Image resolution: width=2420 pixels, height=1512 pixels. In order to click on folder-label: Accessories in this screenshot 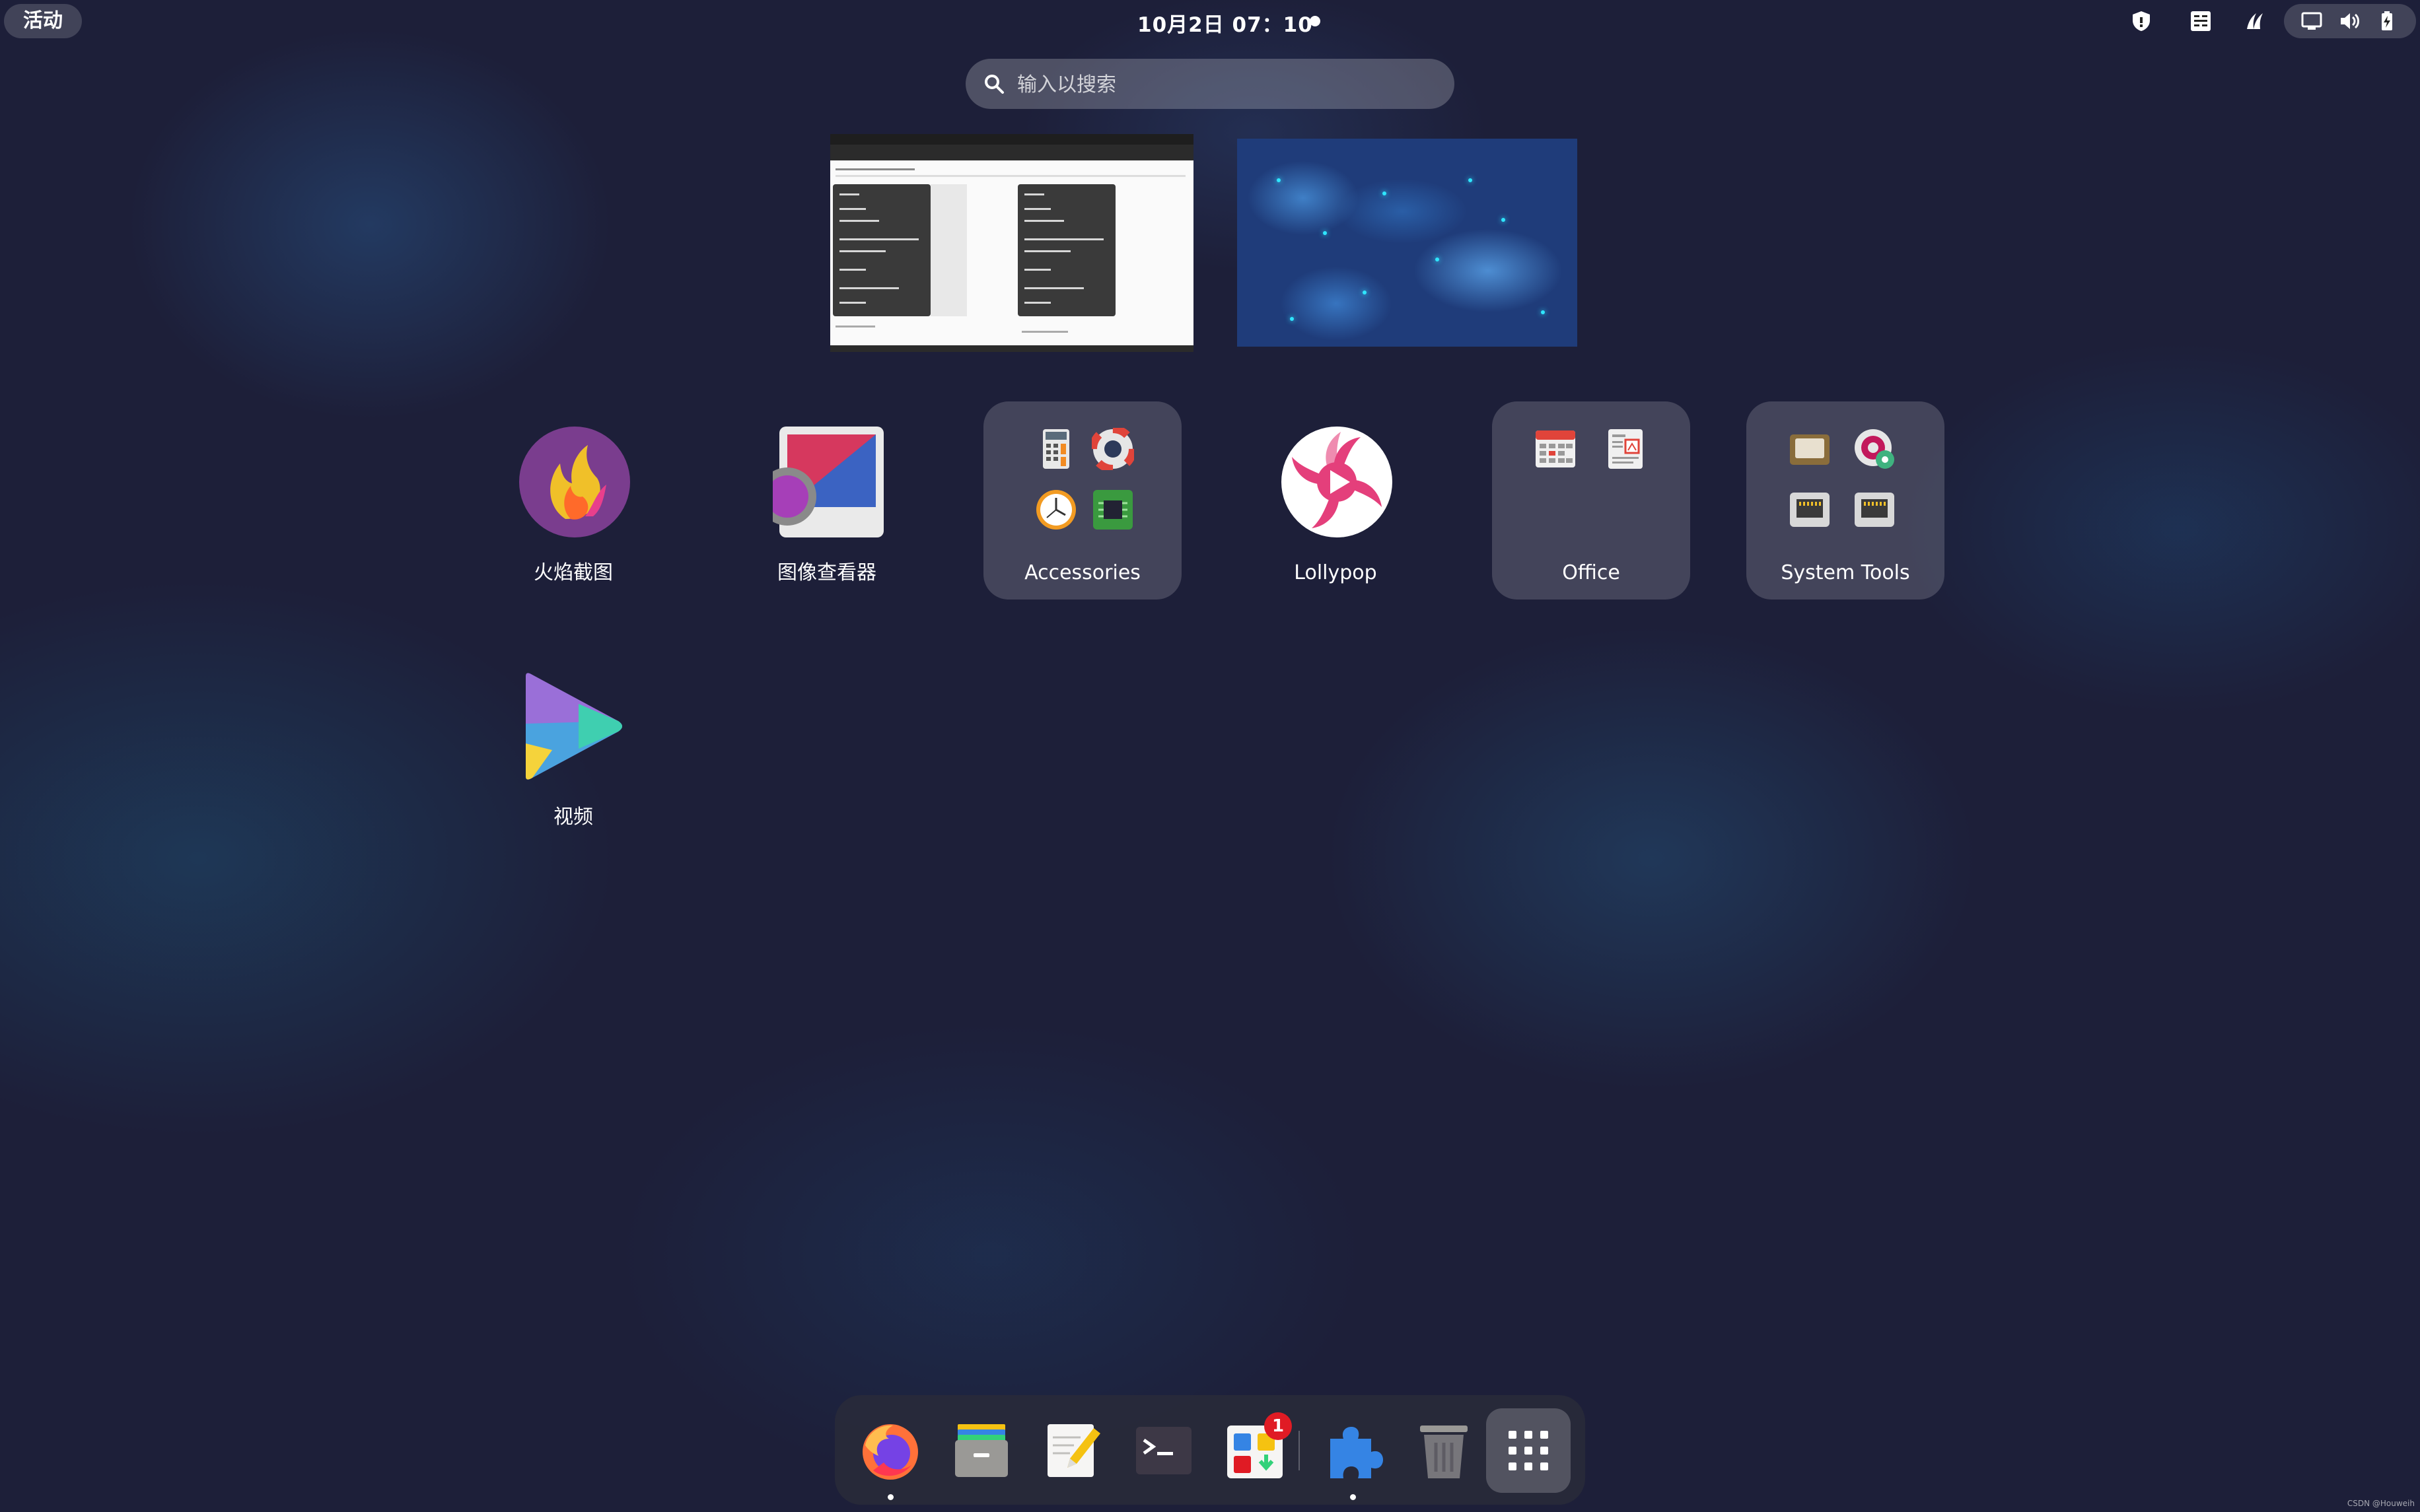, I will do `click(1082, 573)`.